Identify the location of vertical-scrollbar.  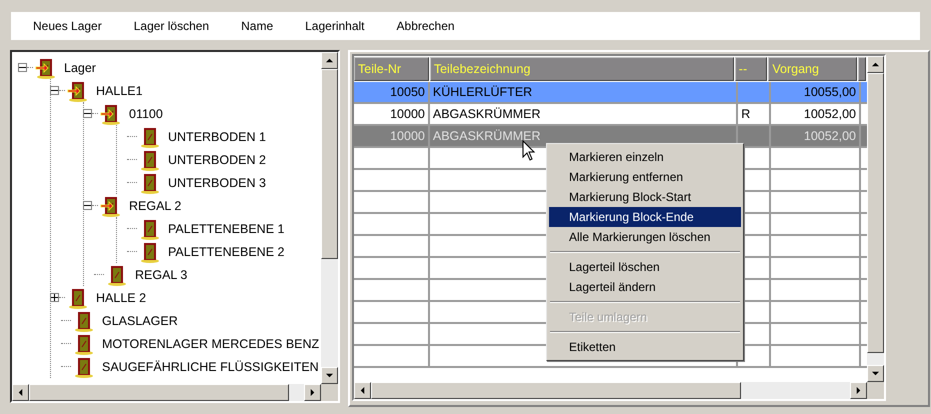
(329, 218).